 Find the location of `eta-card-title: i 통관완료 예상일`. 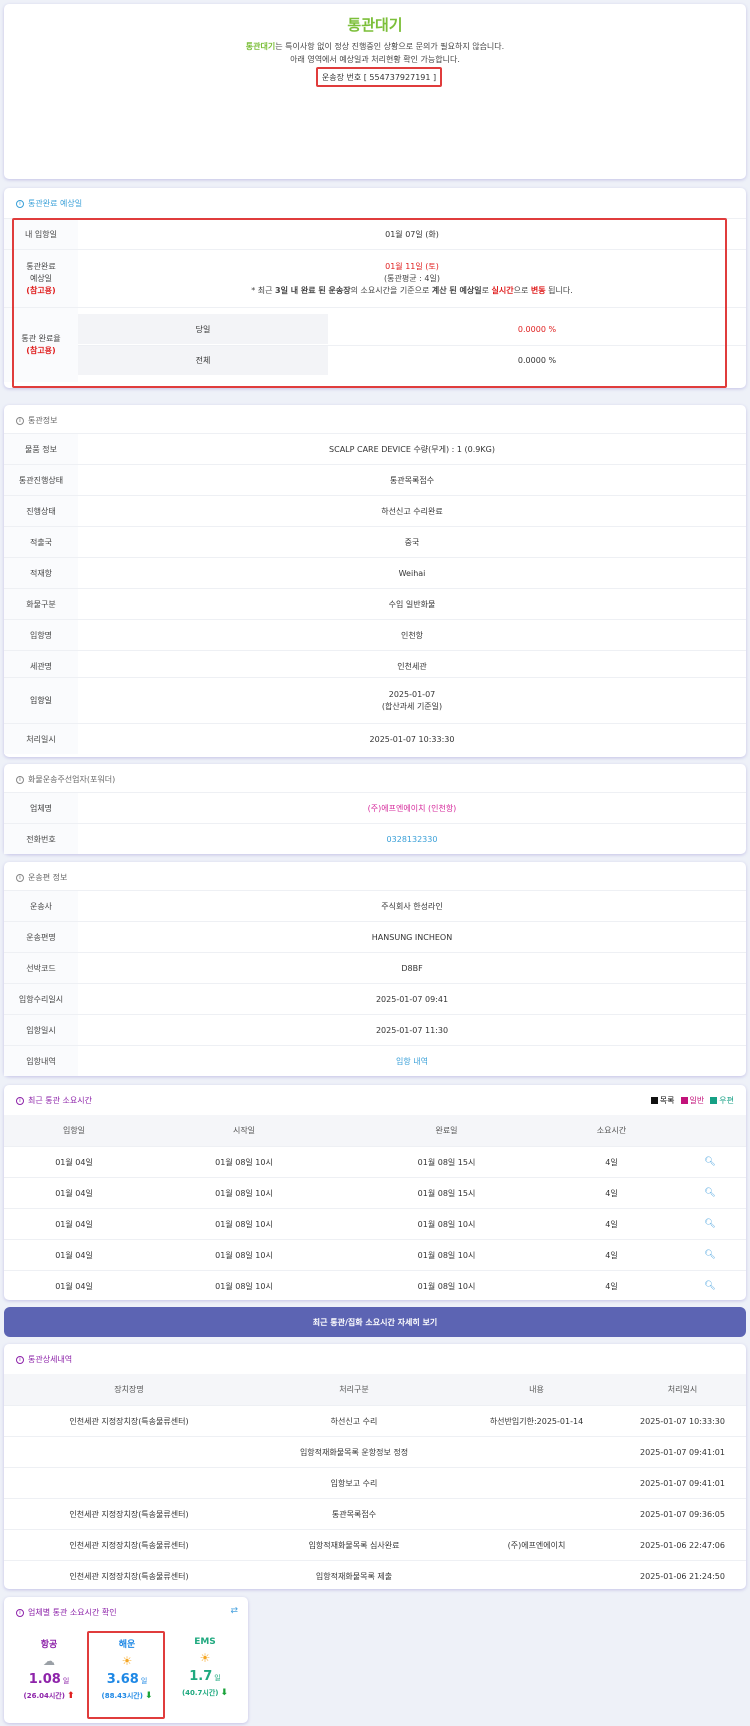

eta-card-title: i 통관완료 예상일 is located at coordinates (49, 203).